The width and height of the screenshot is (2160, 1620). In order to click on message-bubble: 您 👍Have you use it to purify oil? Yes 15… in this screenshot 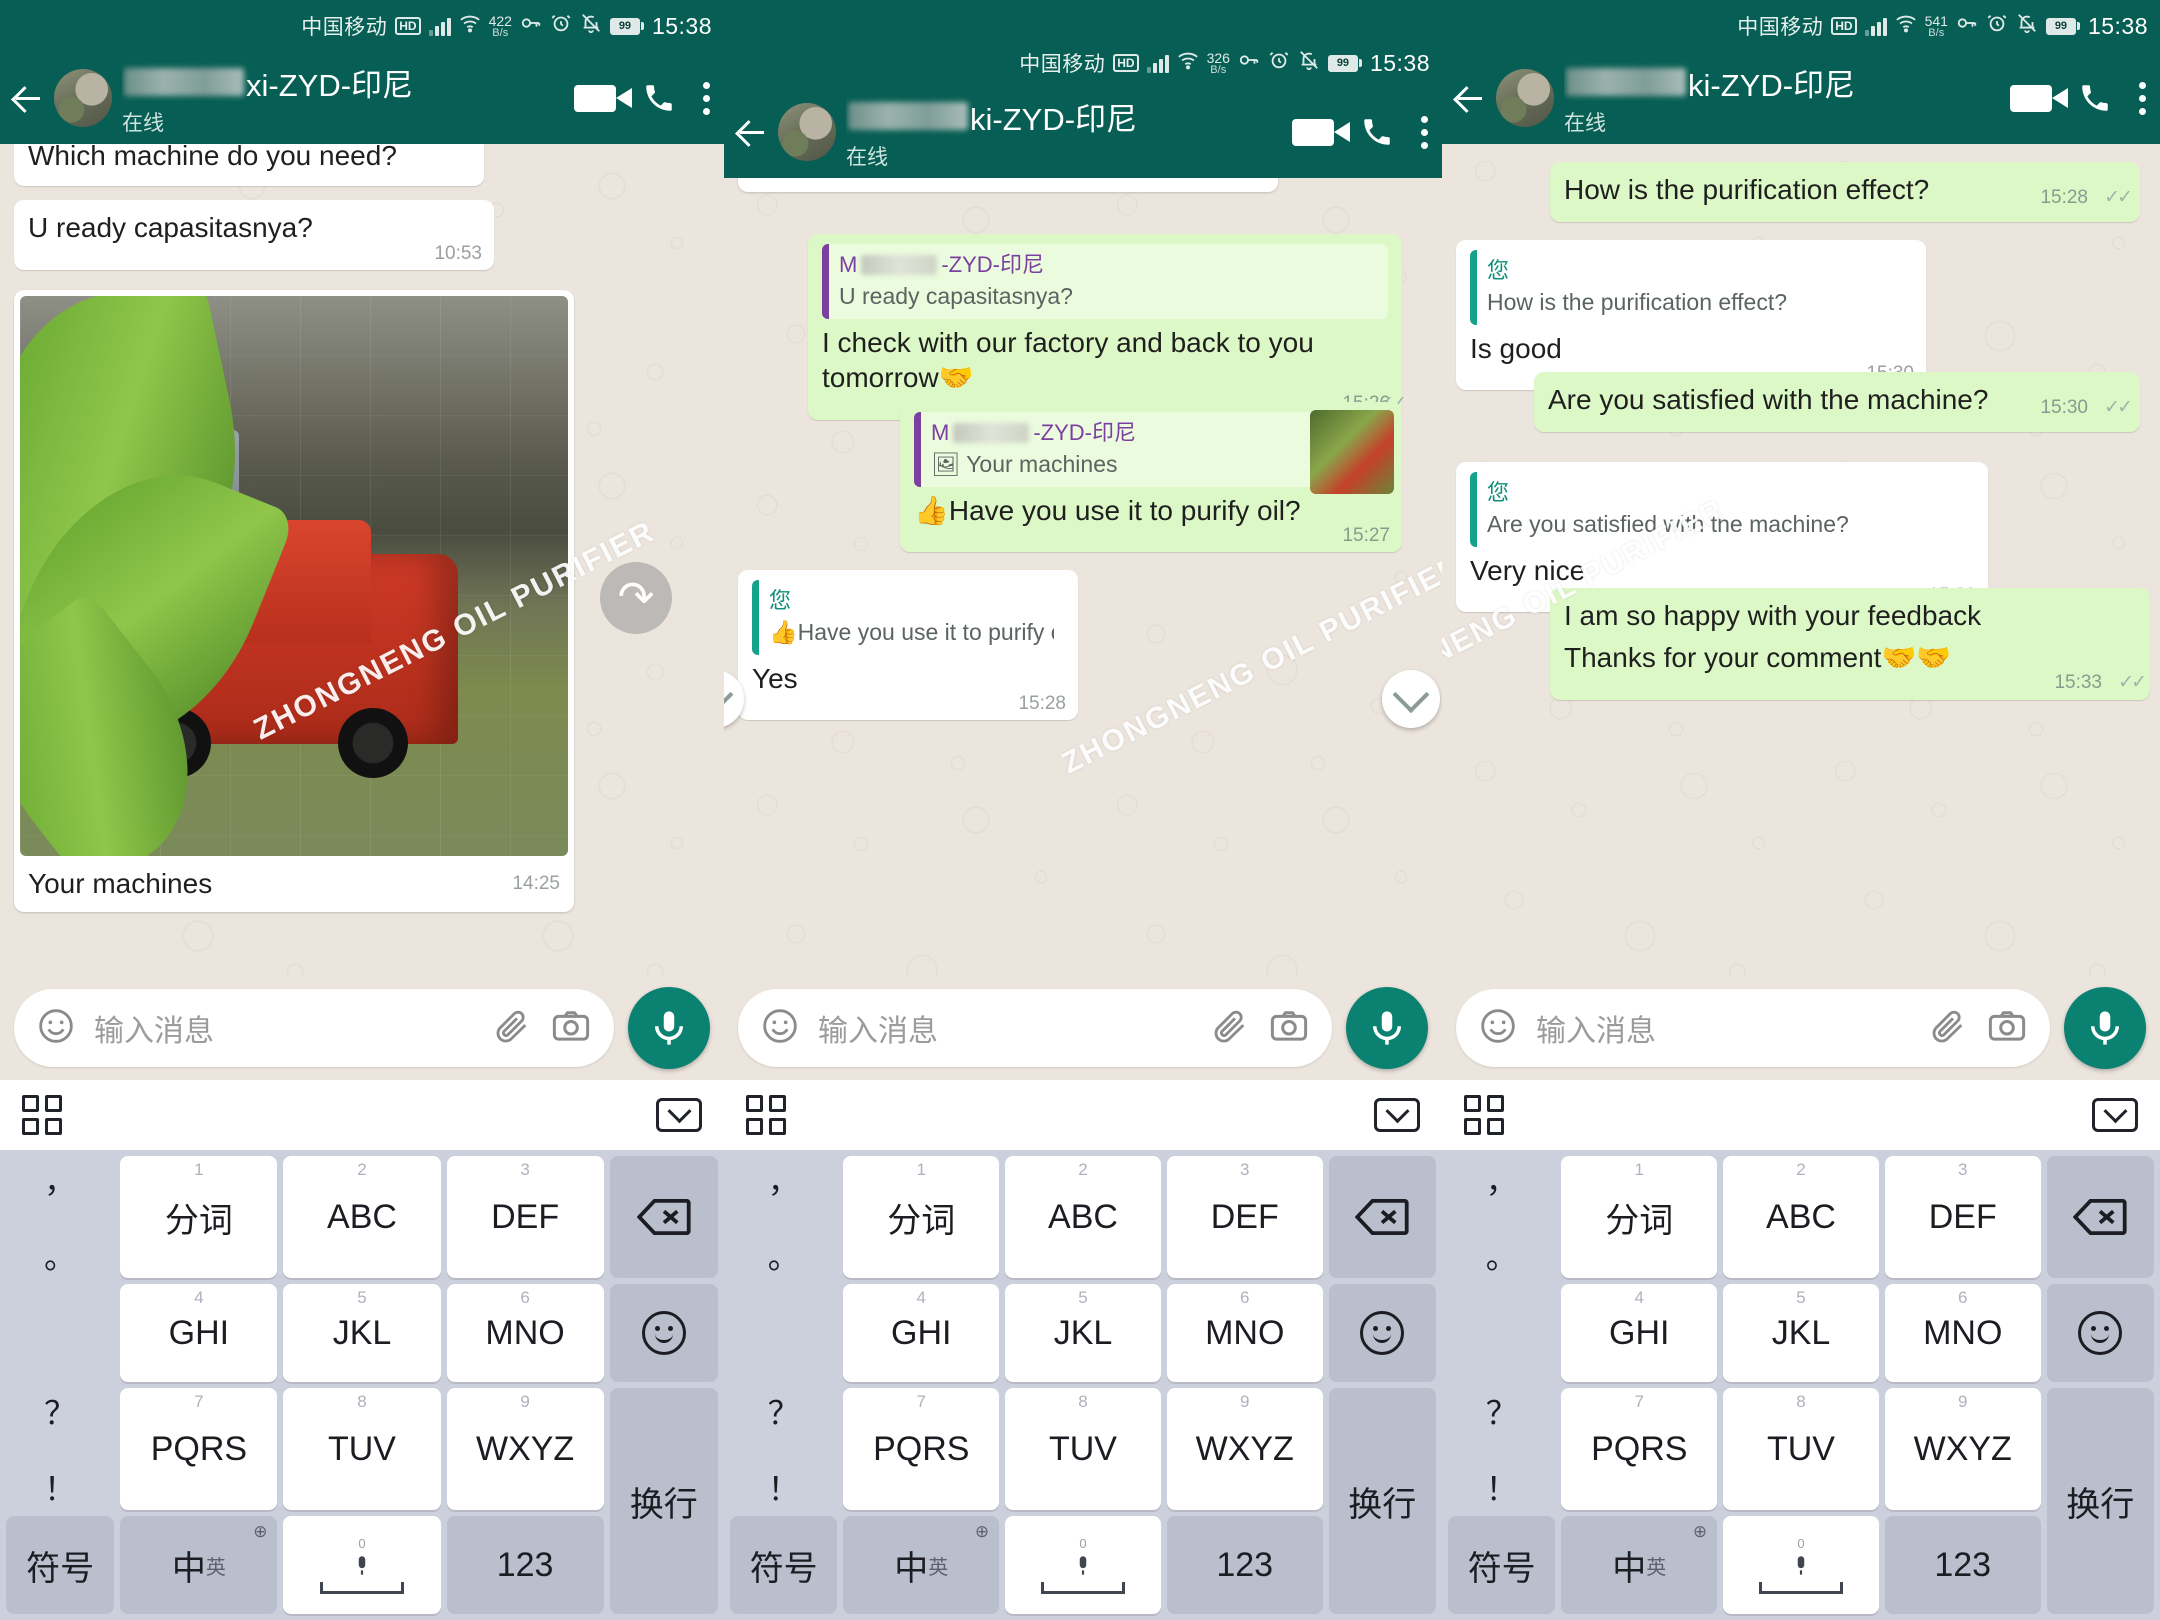, I will do `click(908, 645)`.